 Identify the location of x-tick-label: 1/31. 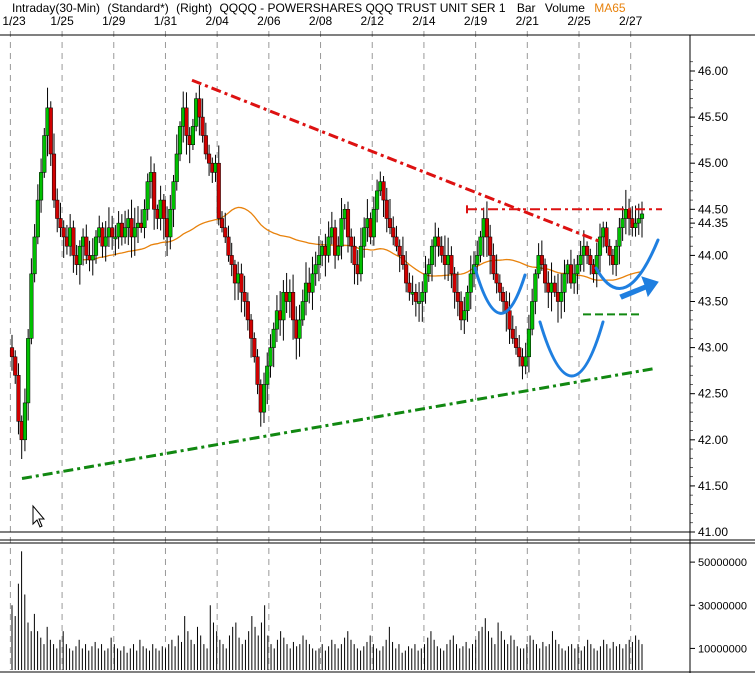
(166, 21).